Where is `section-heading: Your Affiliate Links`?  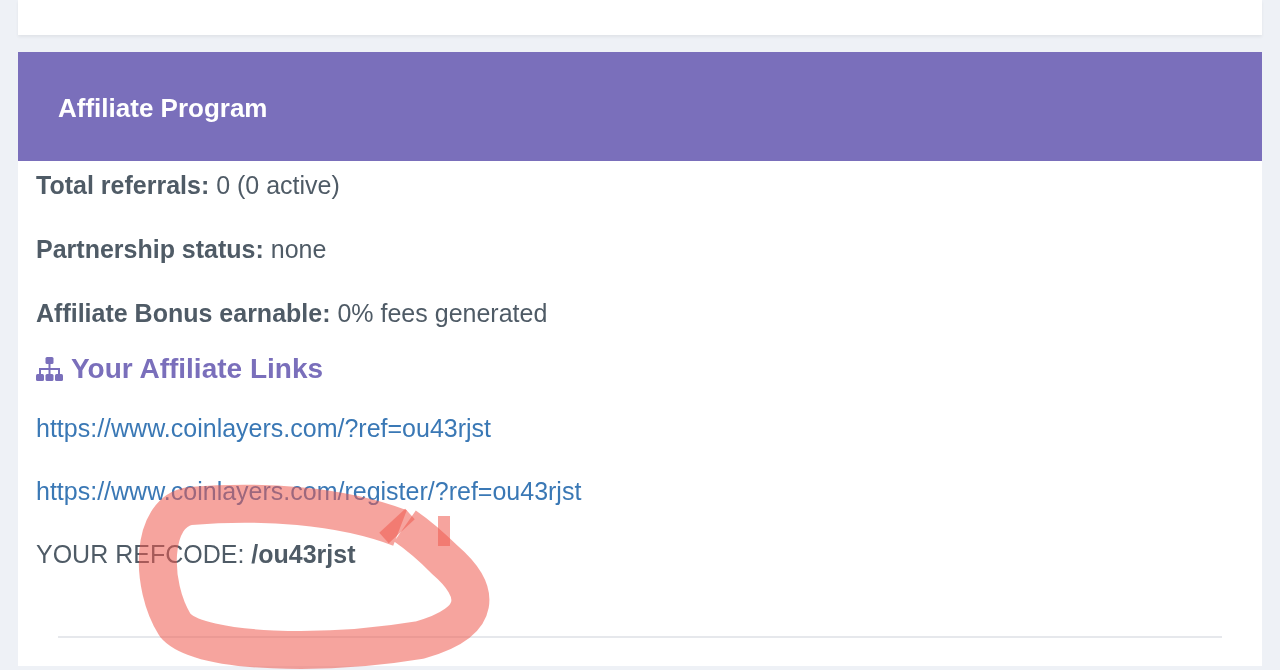
section-heading: Your Affiliate Links is located at coordinates (197, 369).